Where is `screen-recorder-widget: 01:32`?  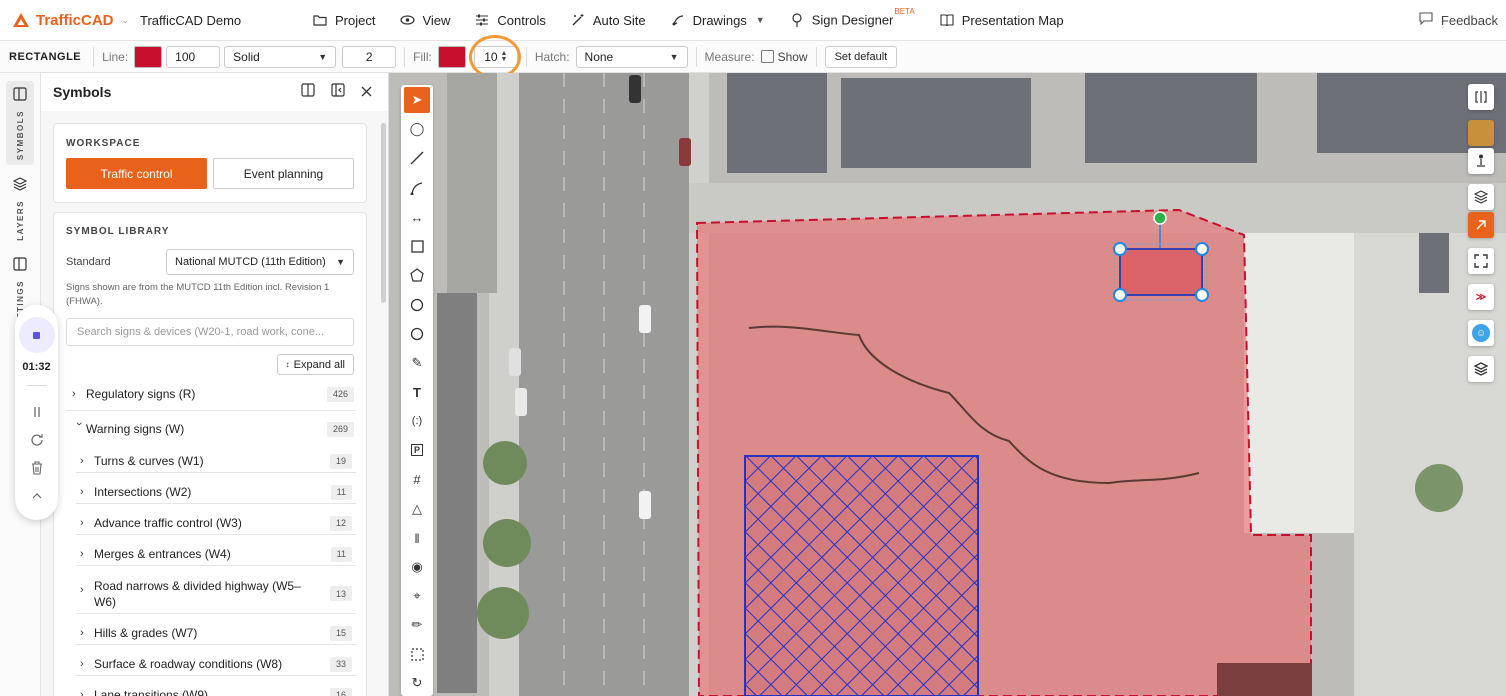 screen-recorder-widget: 01:32 is located at coordinates (36, 412).